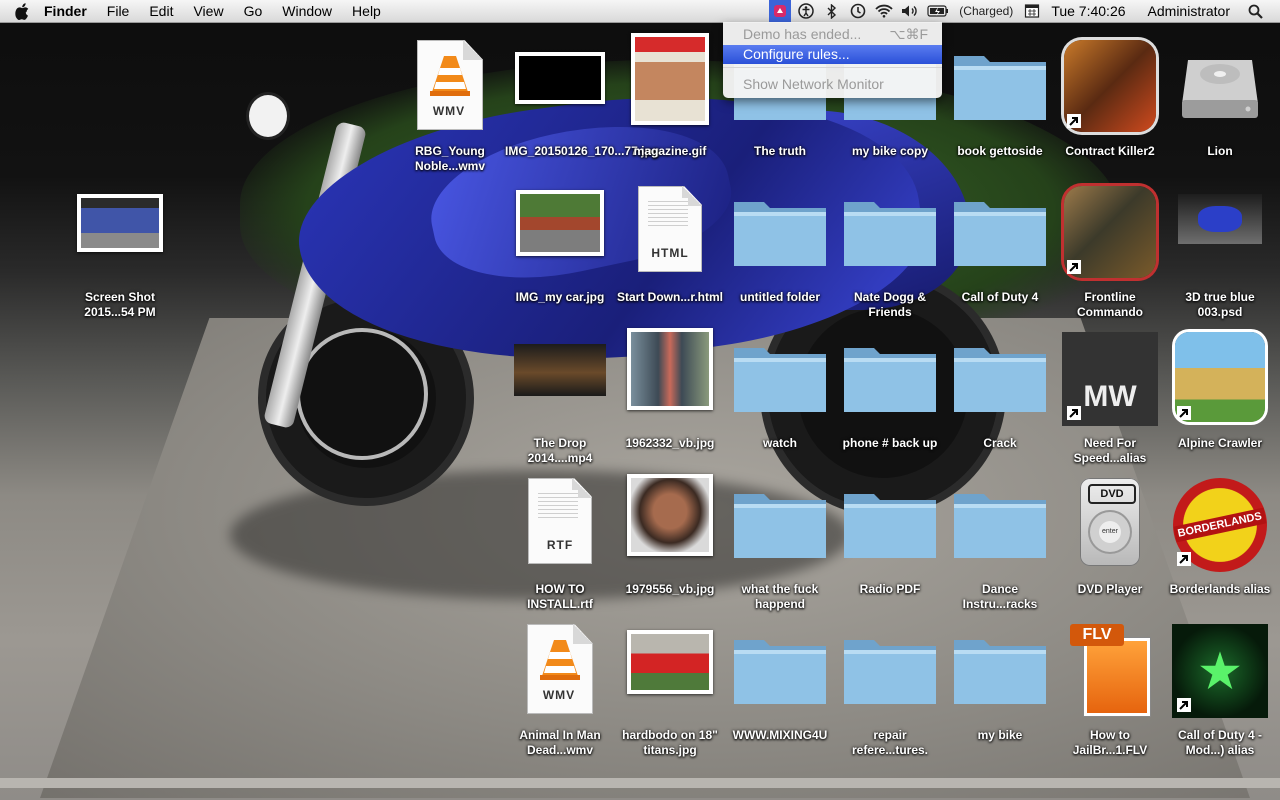 The width and height of the screenshot is (1280, 800). I want to click on menu-file: File, so click(118, 11).